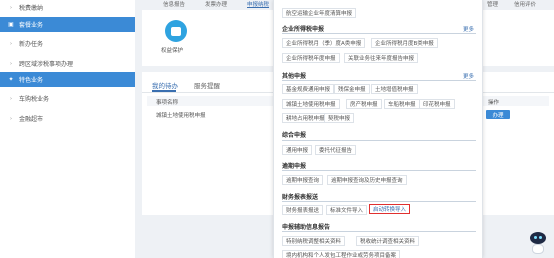  What do you see at coordinates (311, 58) in the screenshot?
I see `menu-item-cit-annual: 企业所得税年度申报` at bounding box center [311, 58].